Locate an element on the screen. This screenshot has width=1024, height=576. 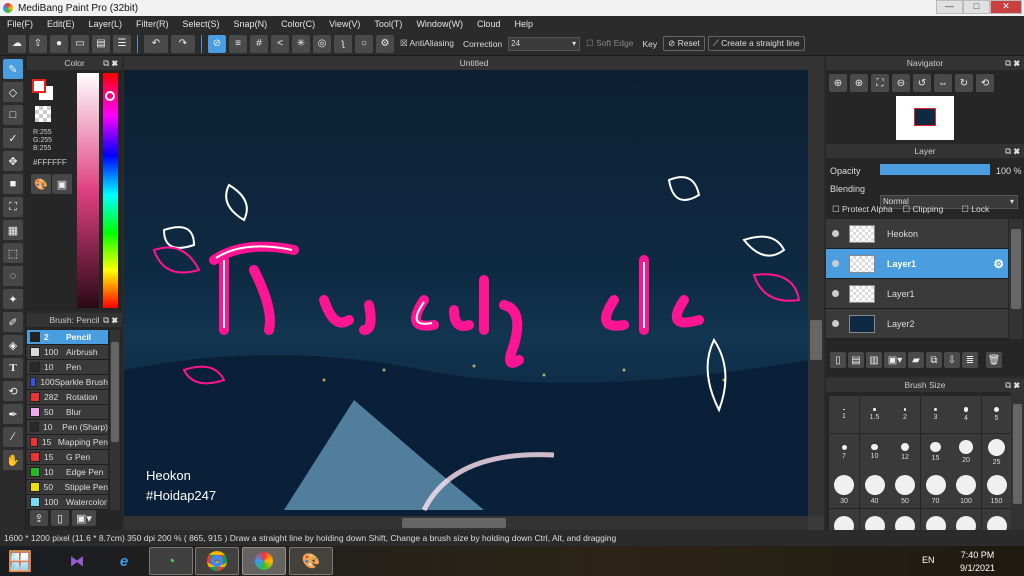
horizontal-scrollbar is located at coordinates (466, 523).